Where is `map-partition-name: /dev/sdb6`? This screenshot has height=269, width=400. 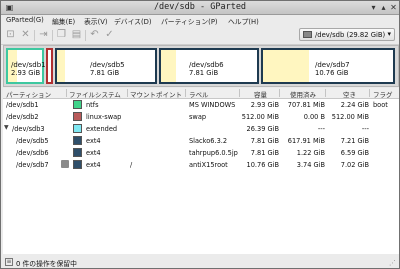 map-partition-name: /dev/sdb6 is located at coordinates (206, 65).